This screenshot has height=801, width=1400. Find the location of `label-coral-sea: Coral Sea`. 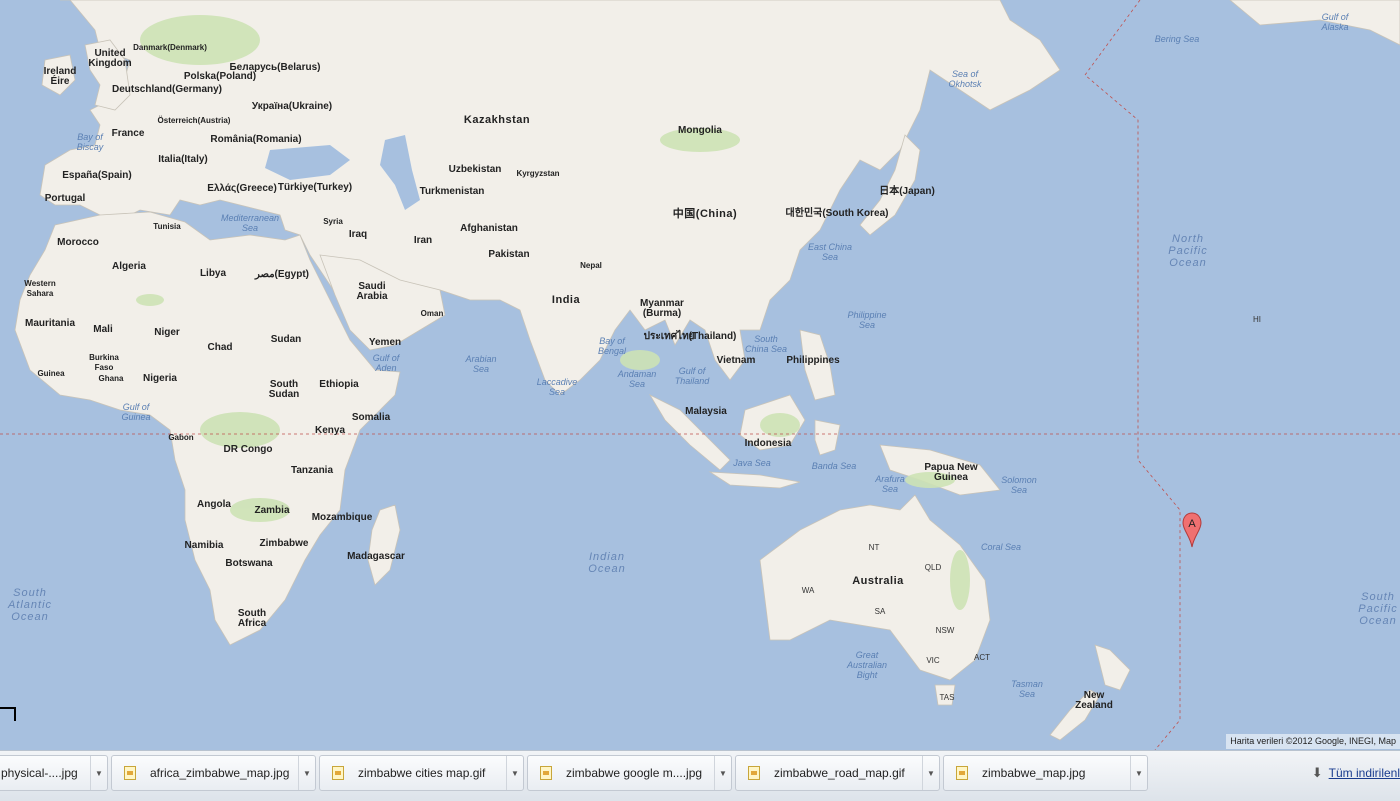

label-coral-sea: Coral Sea is located at coordinates (1001, 547).